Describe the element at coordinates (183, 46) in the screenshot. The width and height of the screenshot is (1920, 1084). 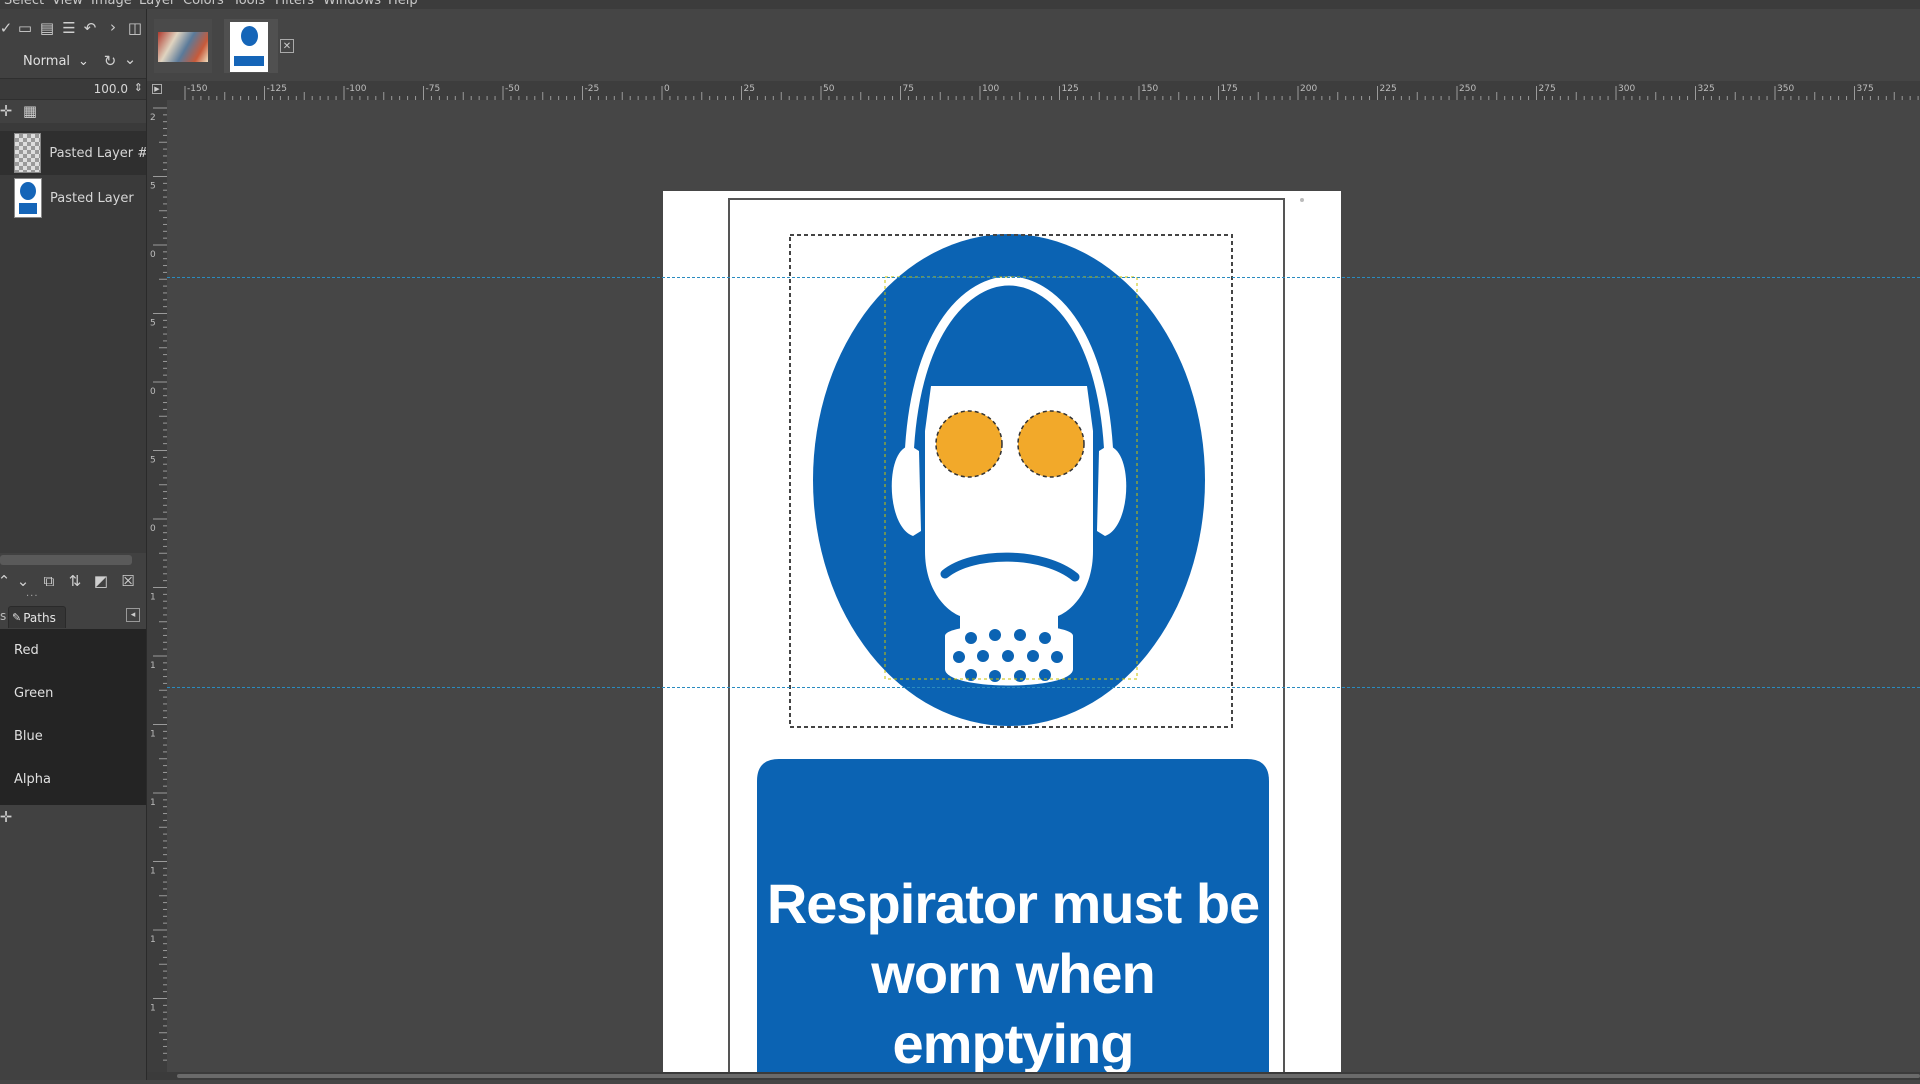
I see `image-tab-photo` at that location.